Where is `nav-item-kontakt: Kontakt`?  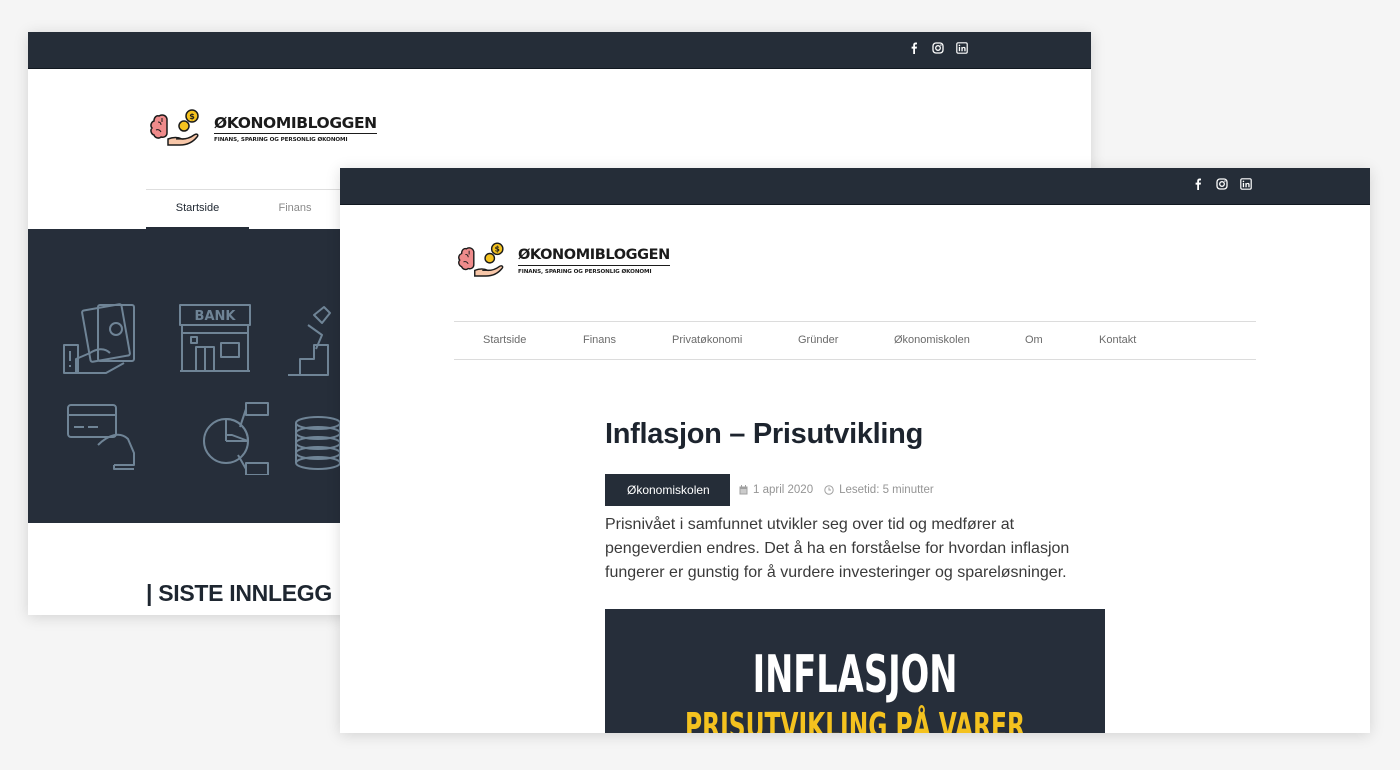
nav-item-kontakt: Kontakt is located at coordinates (1117, 340).